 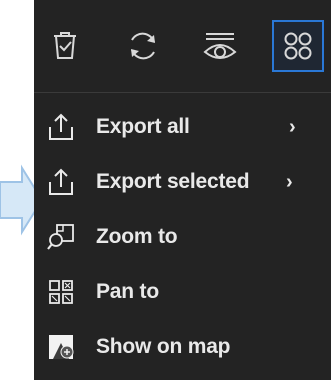 I want to click on clear-selection-icon, so click(x=65, y=45).